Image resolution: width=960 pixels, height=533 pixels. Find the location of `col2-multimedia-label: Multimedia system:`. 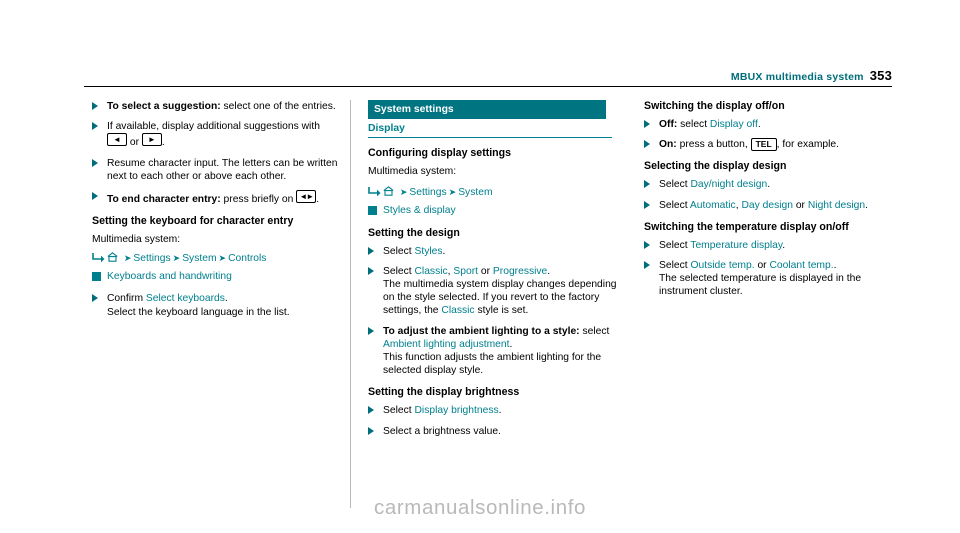

col2-multimedia-label: Multimedia system: is located at coordinates (412, 172).